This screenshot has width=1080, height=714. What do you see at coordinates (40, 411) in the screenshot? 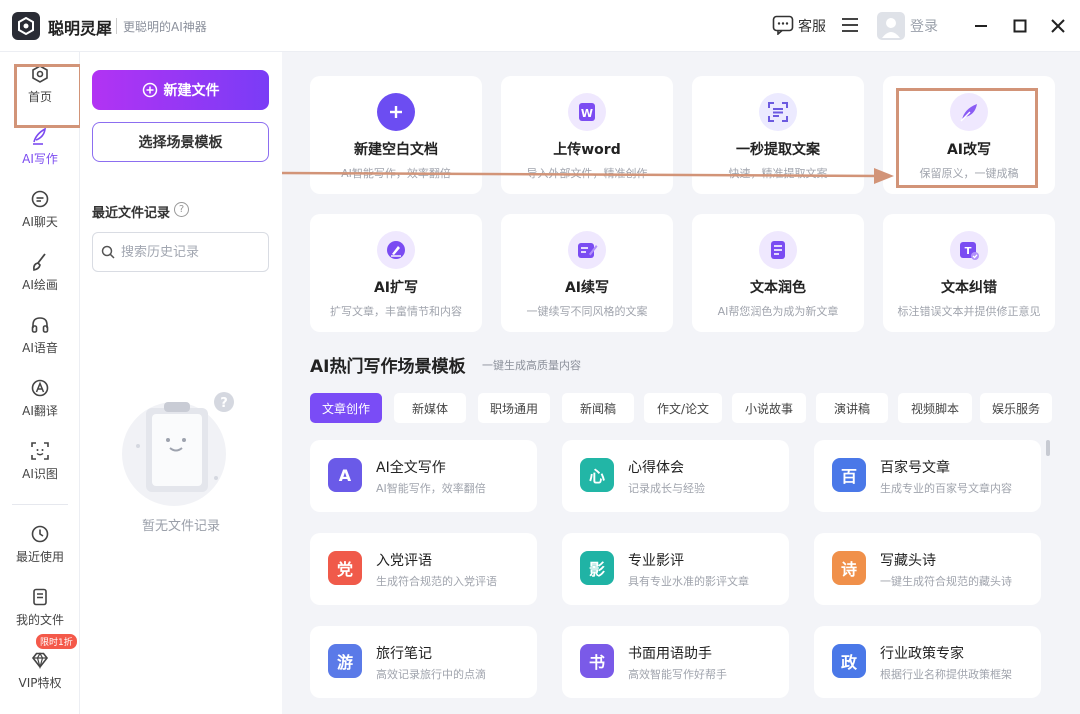
I see `nav-label: AI翻译` at bounding box center [40, 411].